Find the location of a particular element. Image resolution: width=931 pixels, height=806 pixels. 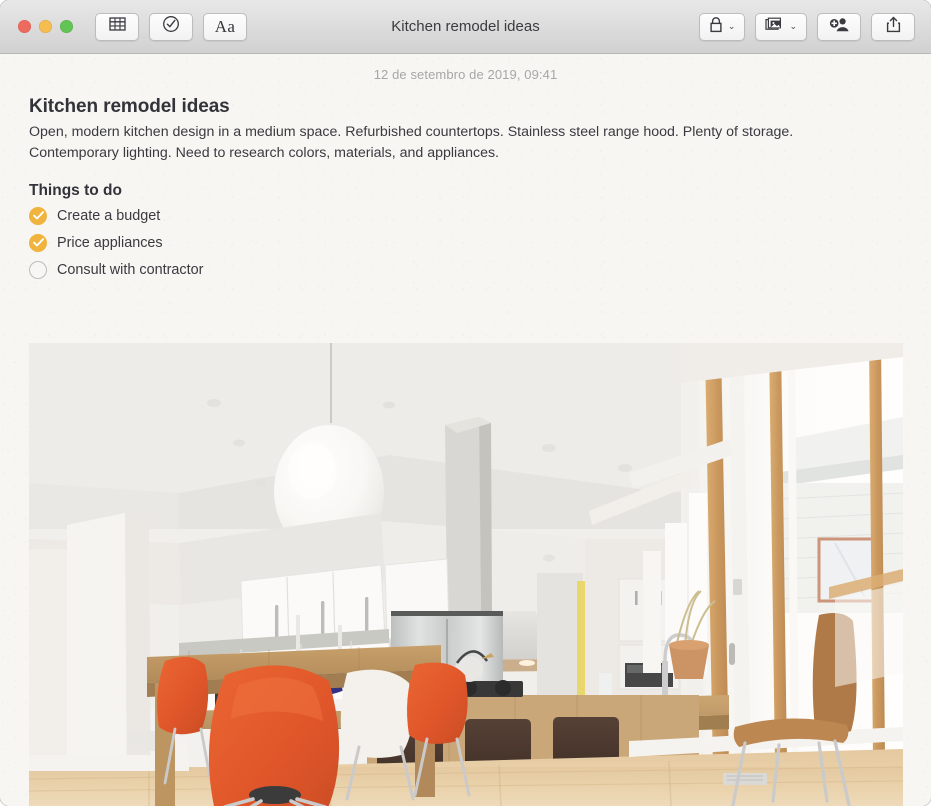

checklist-button is located at coordinates (171, 26).